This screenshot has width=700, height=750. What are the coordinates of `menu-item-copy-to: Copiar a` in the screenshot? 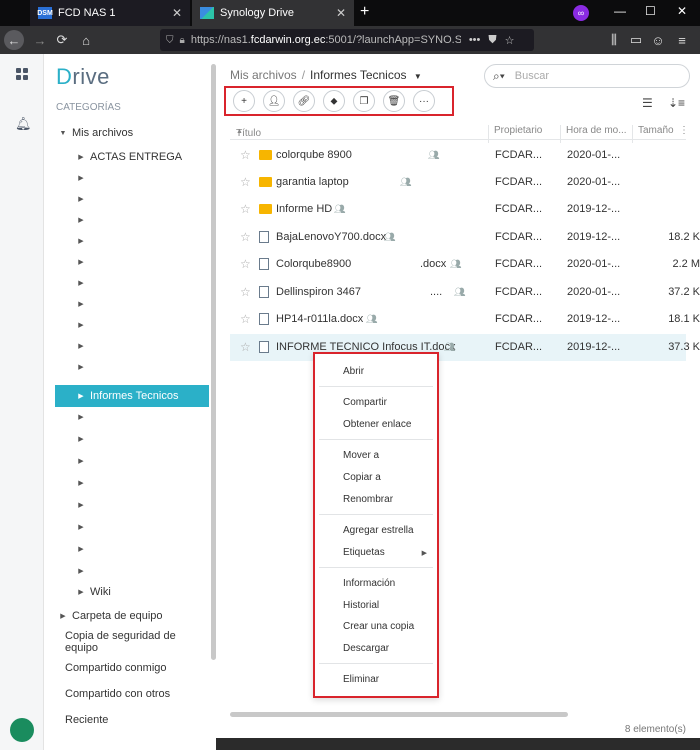 It's located at (362, 477).